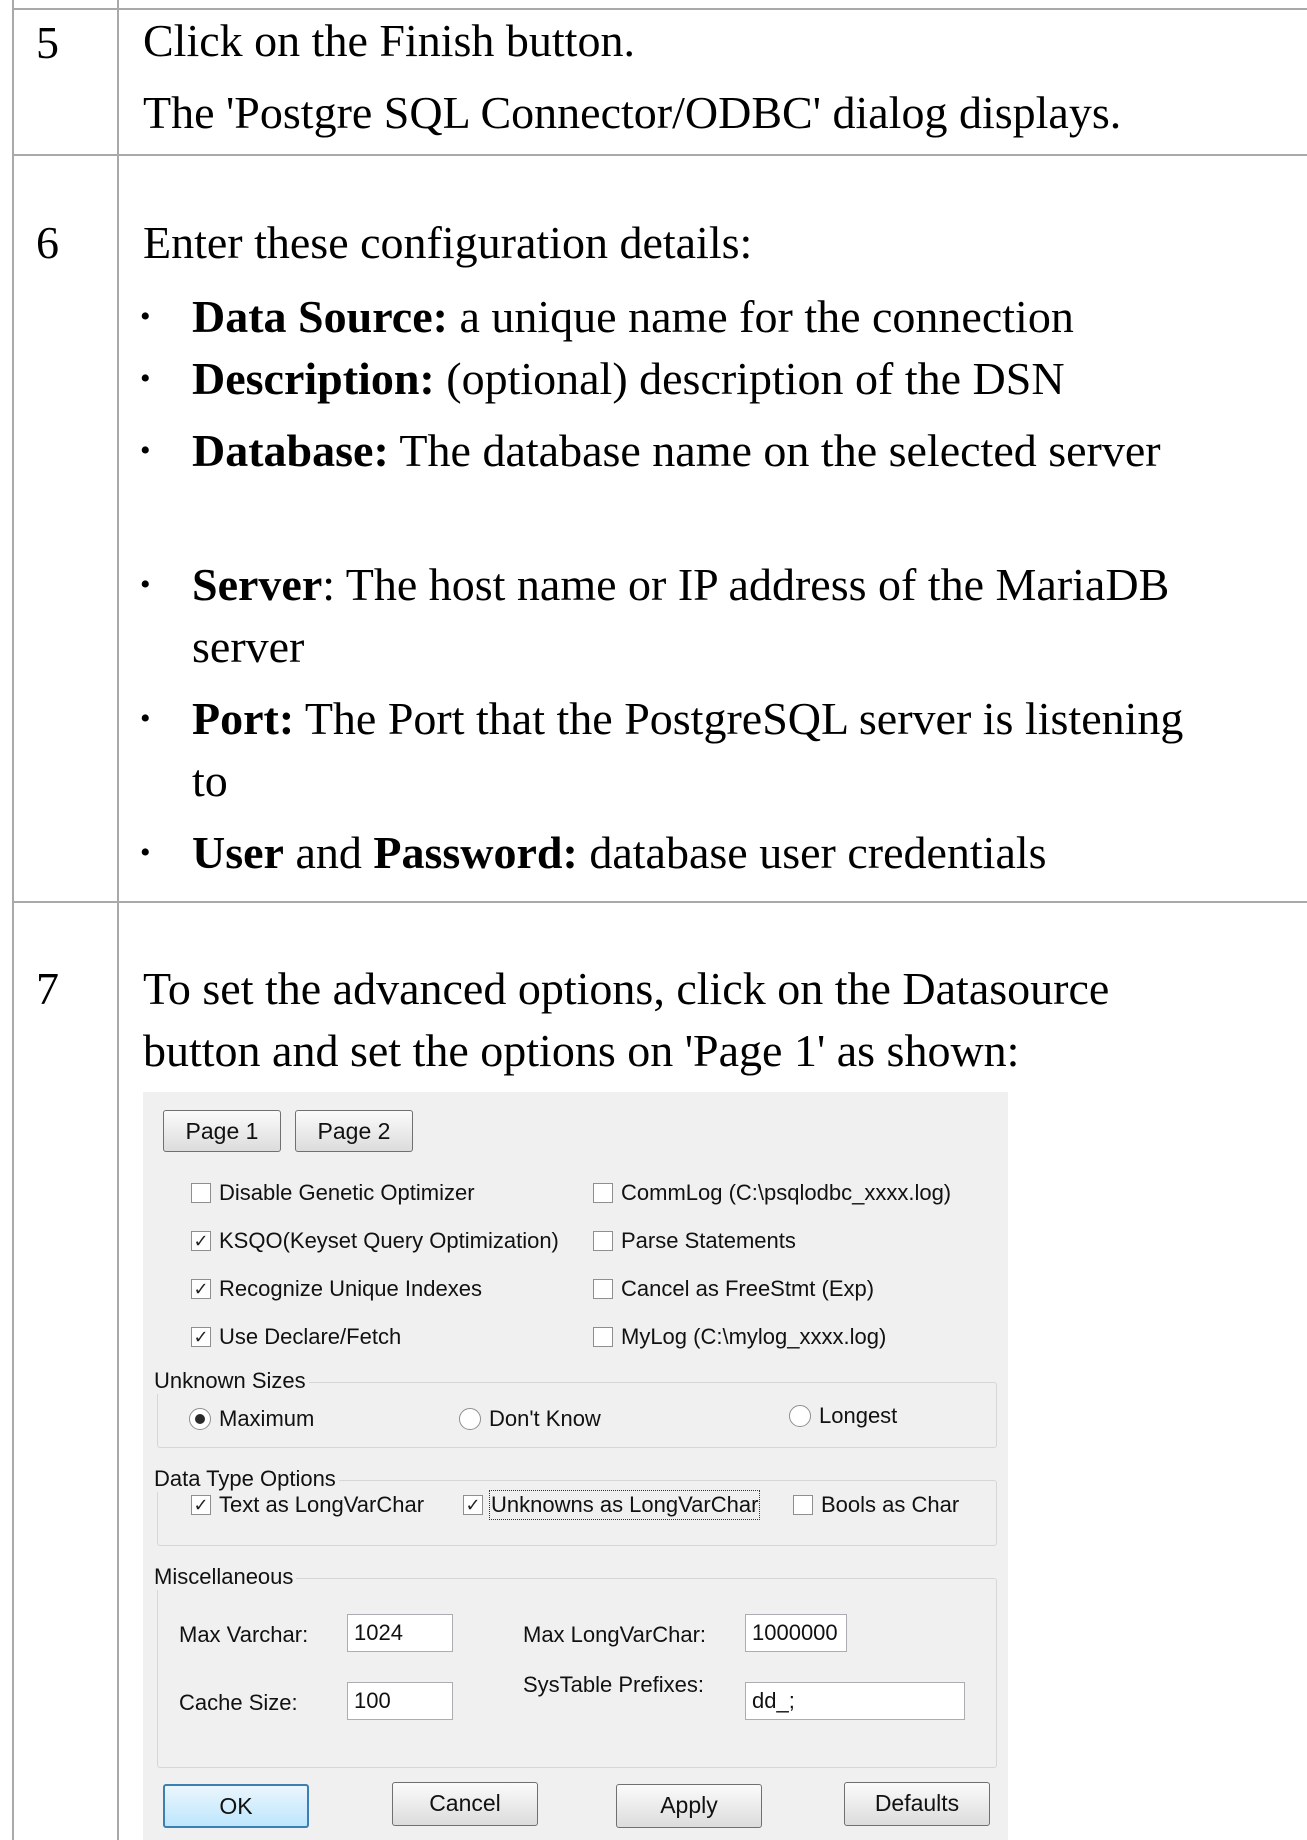 The image size is (1307, 1840). I want to click on max-varchar-field: 1024, so click(400, 1633).